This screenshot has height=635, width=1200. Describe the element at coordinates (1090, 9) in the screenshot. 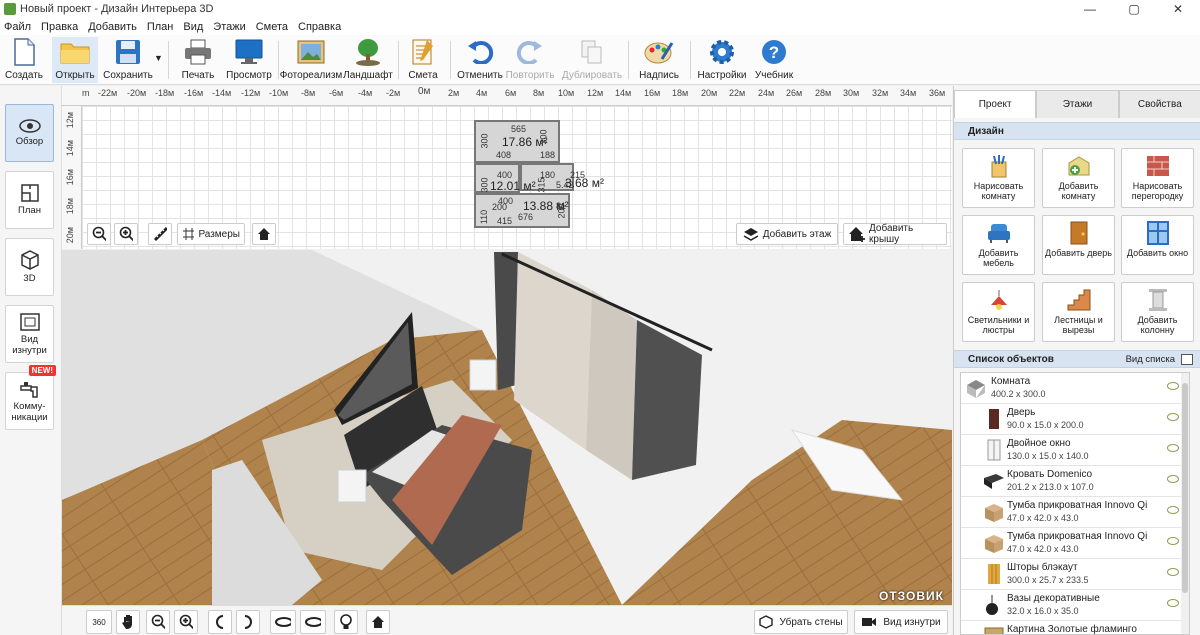

I see `minimize-button: —` at that location.